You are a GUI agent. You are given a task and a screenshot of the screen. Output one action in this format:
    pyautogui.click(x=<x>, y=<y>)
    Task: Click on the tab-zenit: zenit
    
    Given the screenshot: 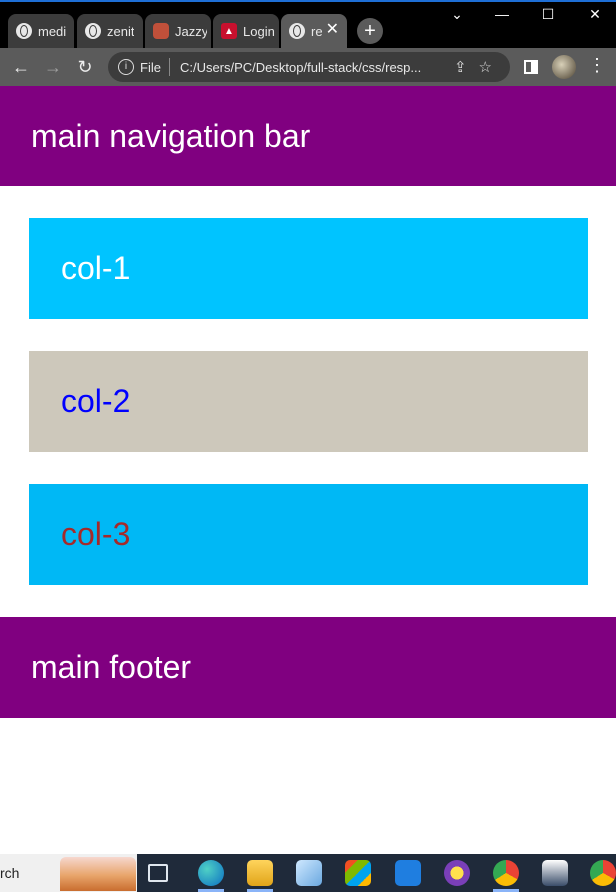 What is the action you would take?
    pyautogui.click(x=110, y=31)
    